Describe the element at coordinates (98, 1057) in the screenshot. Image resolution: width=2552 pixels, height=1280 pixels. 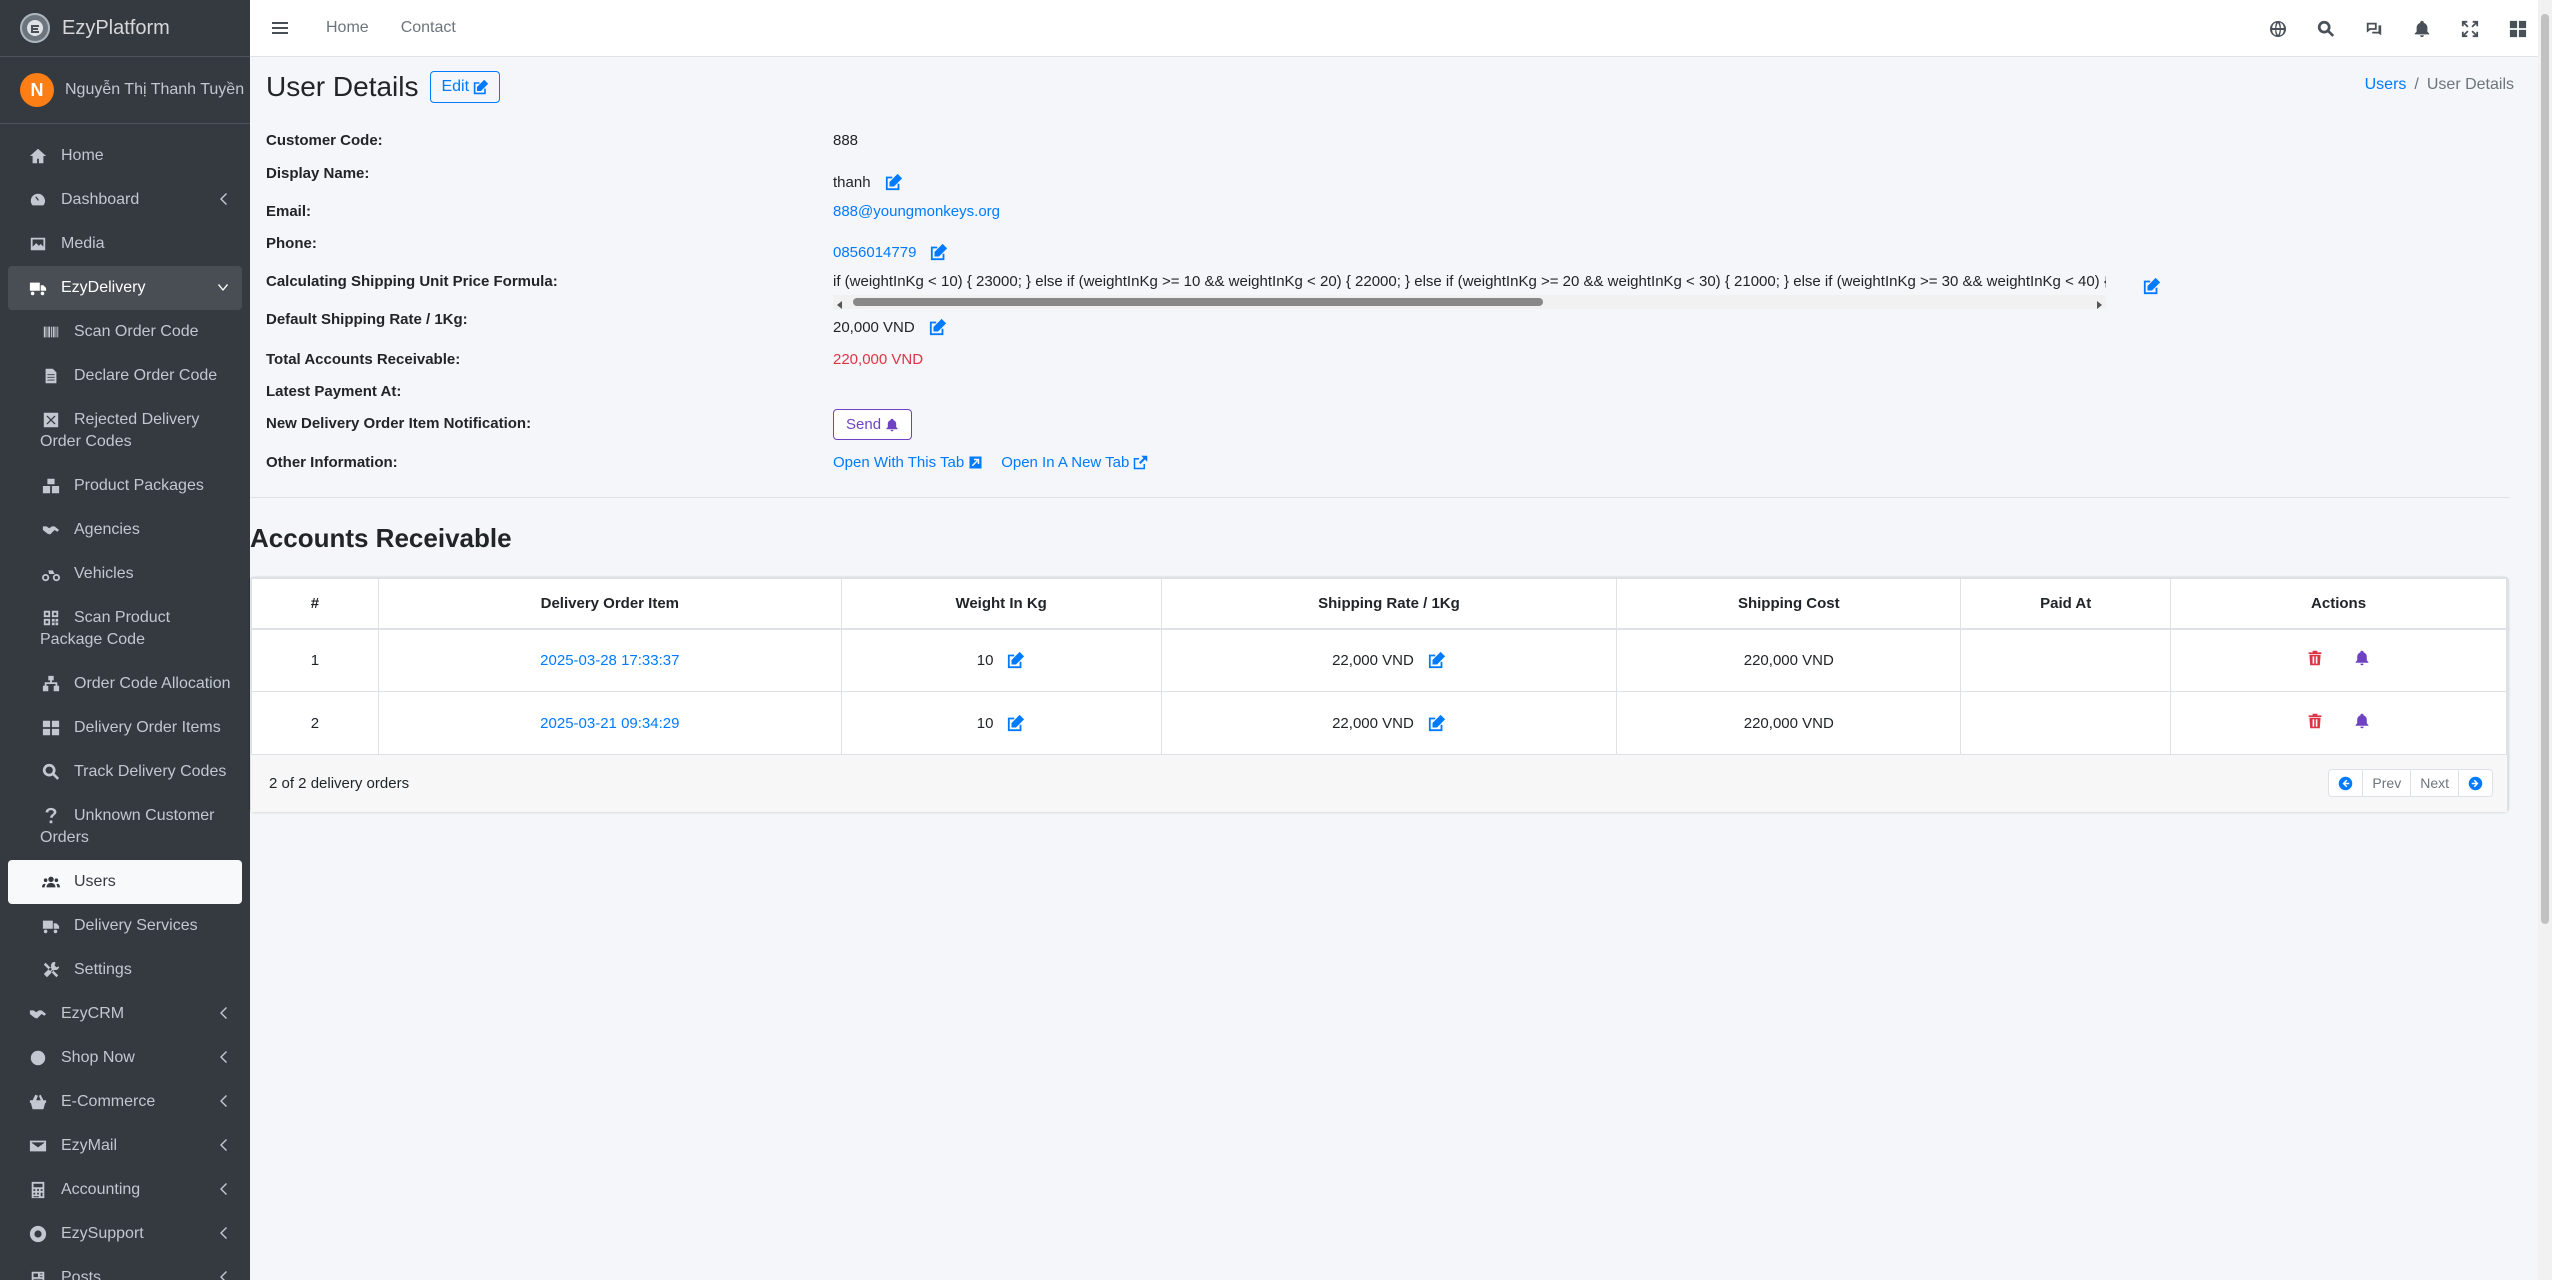
I see `sidebar-item-label: Shop Now` at that location.